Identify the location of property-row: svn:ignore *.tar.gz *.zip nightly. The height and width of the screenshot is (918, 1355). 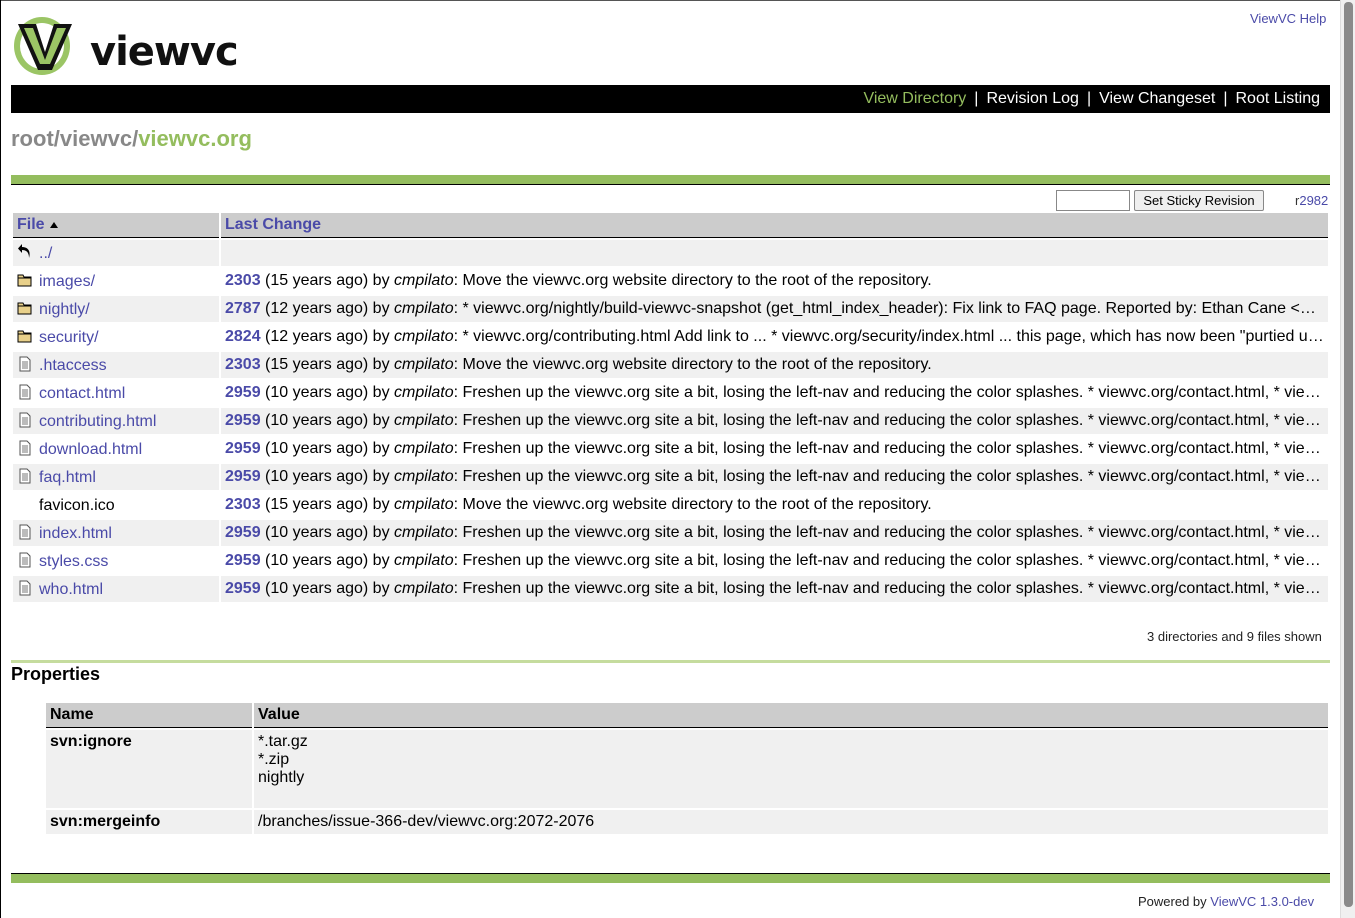
(687, 769).